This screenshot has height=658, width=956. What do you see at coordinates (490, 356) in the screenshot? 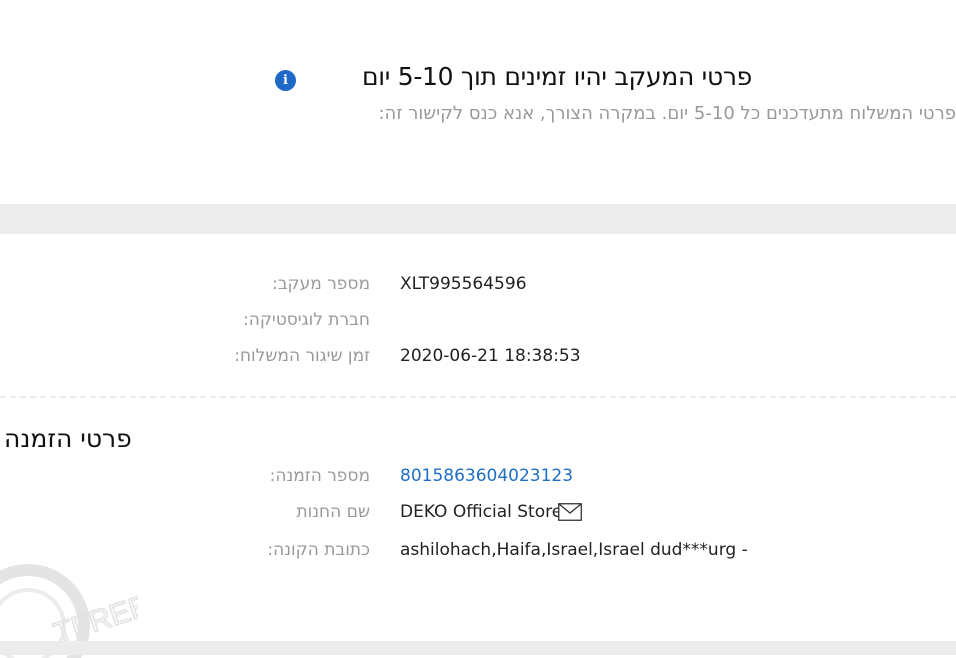
I see `ship-time-value: 2020-06-21 18:38:53` at bounding box center [490, 356].